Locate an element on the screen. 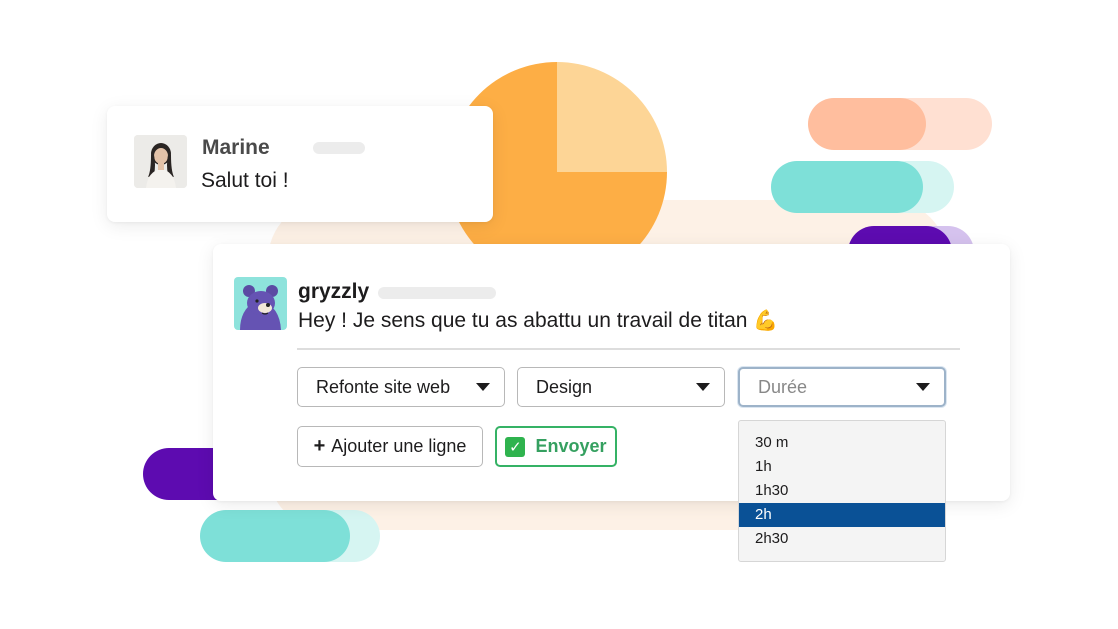 The height and width of the screenshot is (629, 1118). divider is located at coordinates (628, 349).